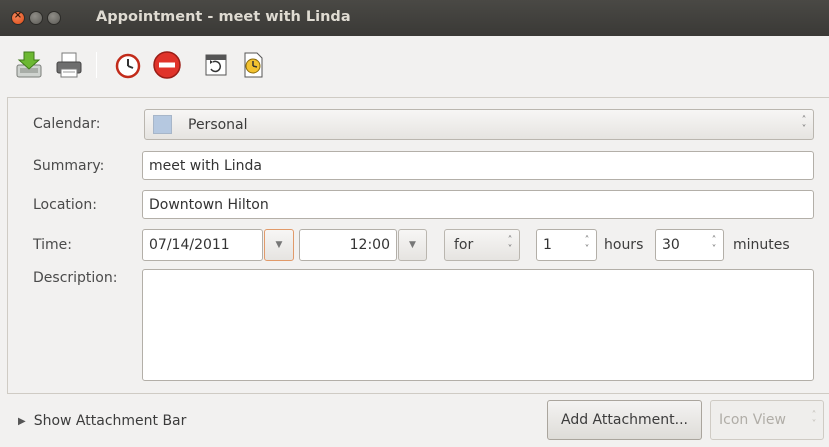 The width and height of the screenshot is (829, 447). Describe the element at coordinates (478, 204) in the screenshot. I see `location-input: Downtown Hilton` at that location.